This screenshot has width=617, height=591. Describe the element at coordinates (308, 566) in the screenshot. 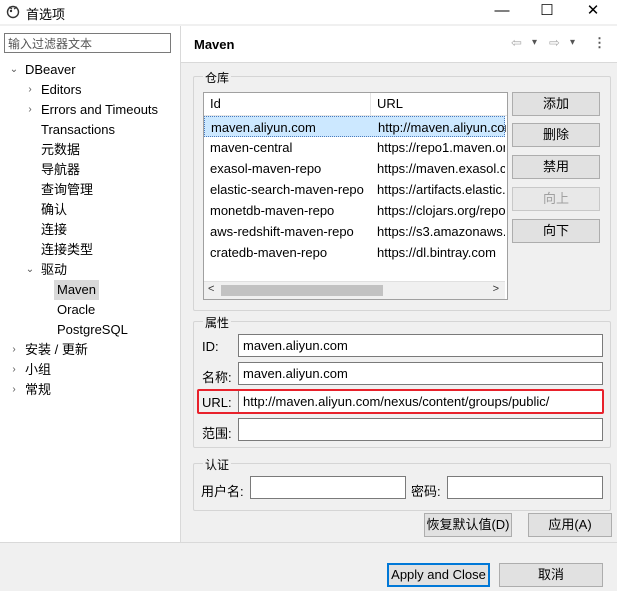

I see `dialog-button-bar: Apply and Close 取消` at that location.